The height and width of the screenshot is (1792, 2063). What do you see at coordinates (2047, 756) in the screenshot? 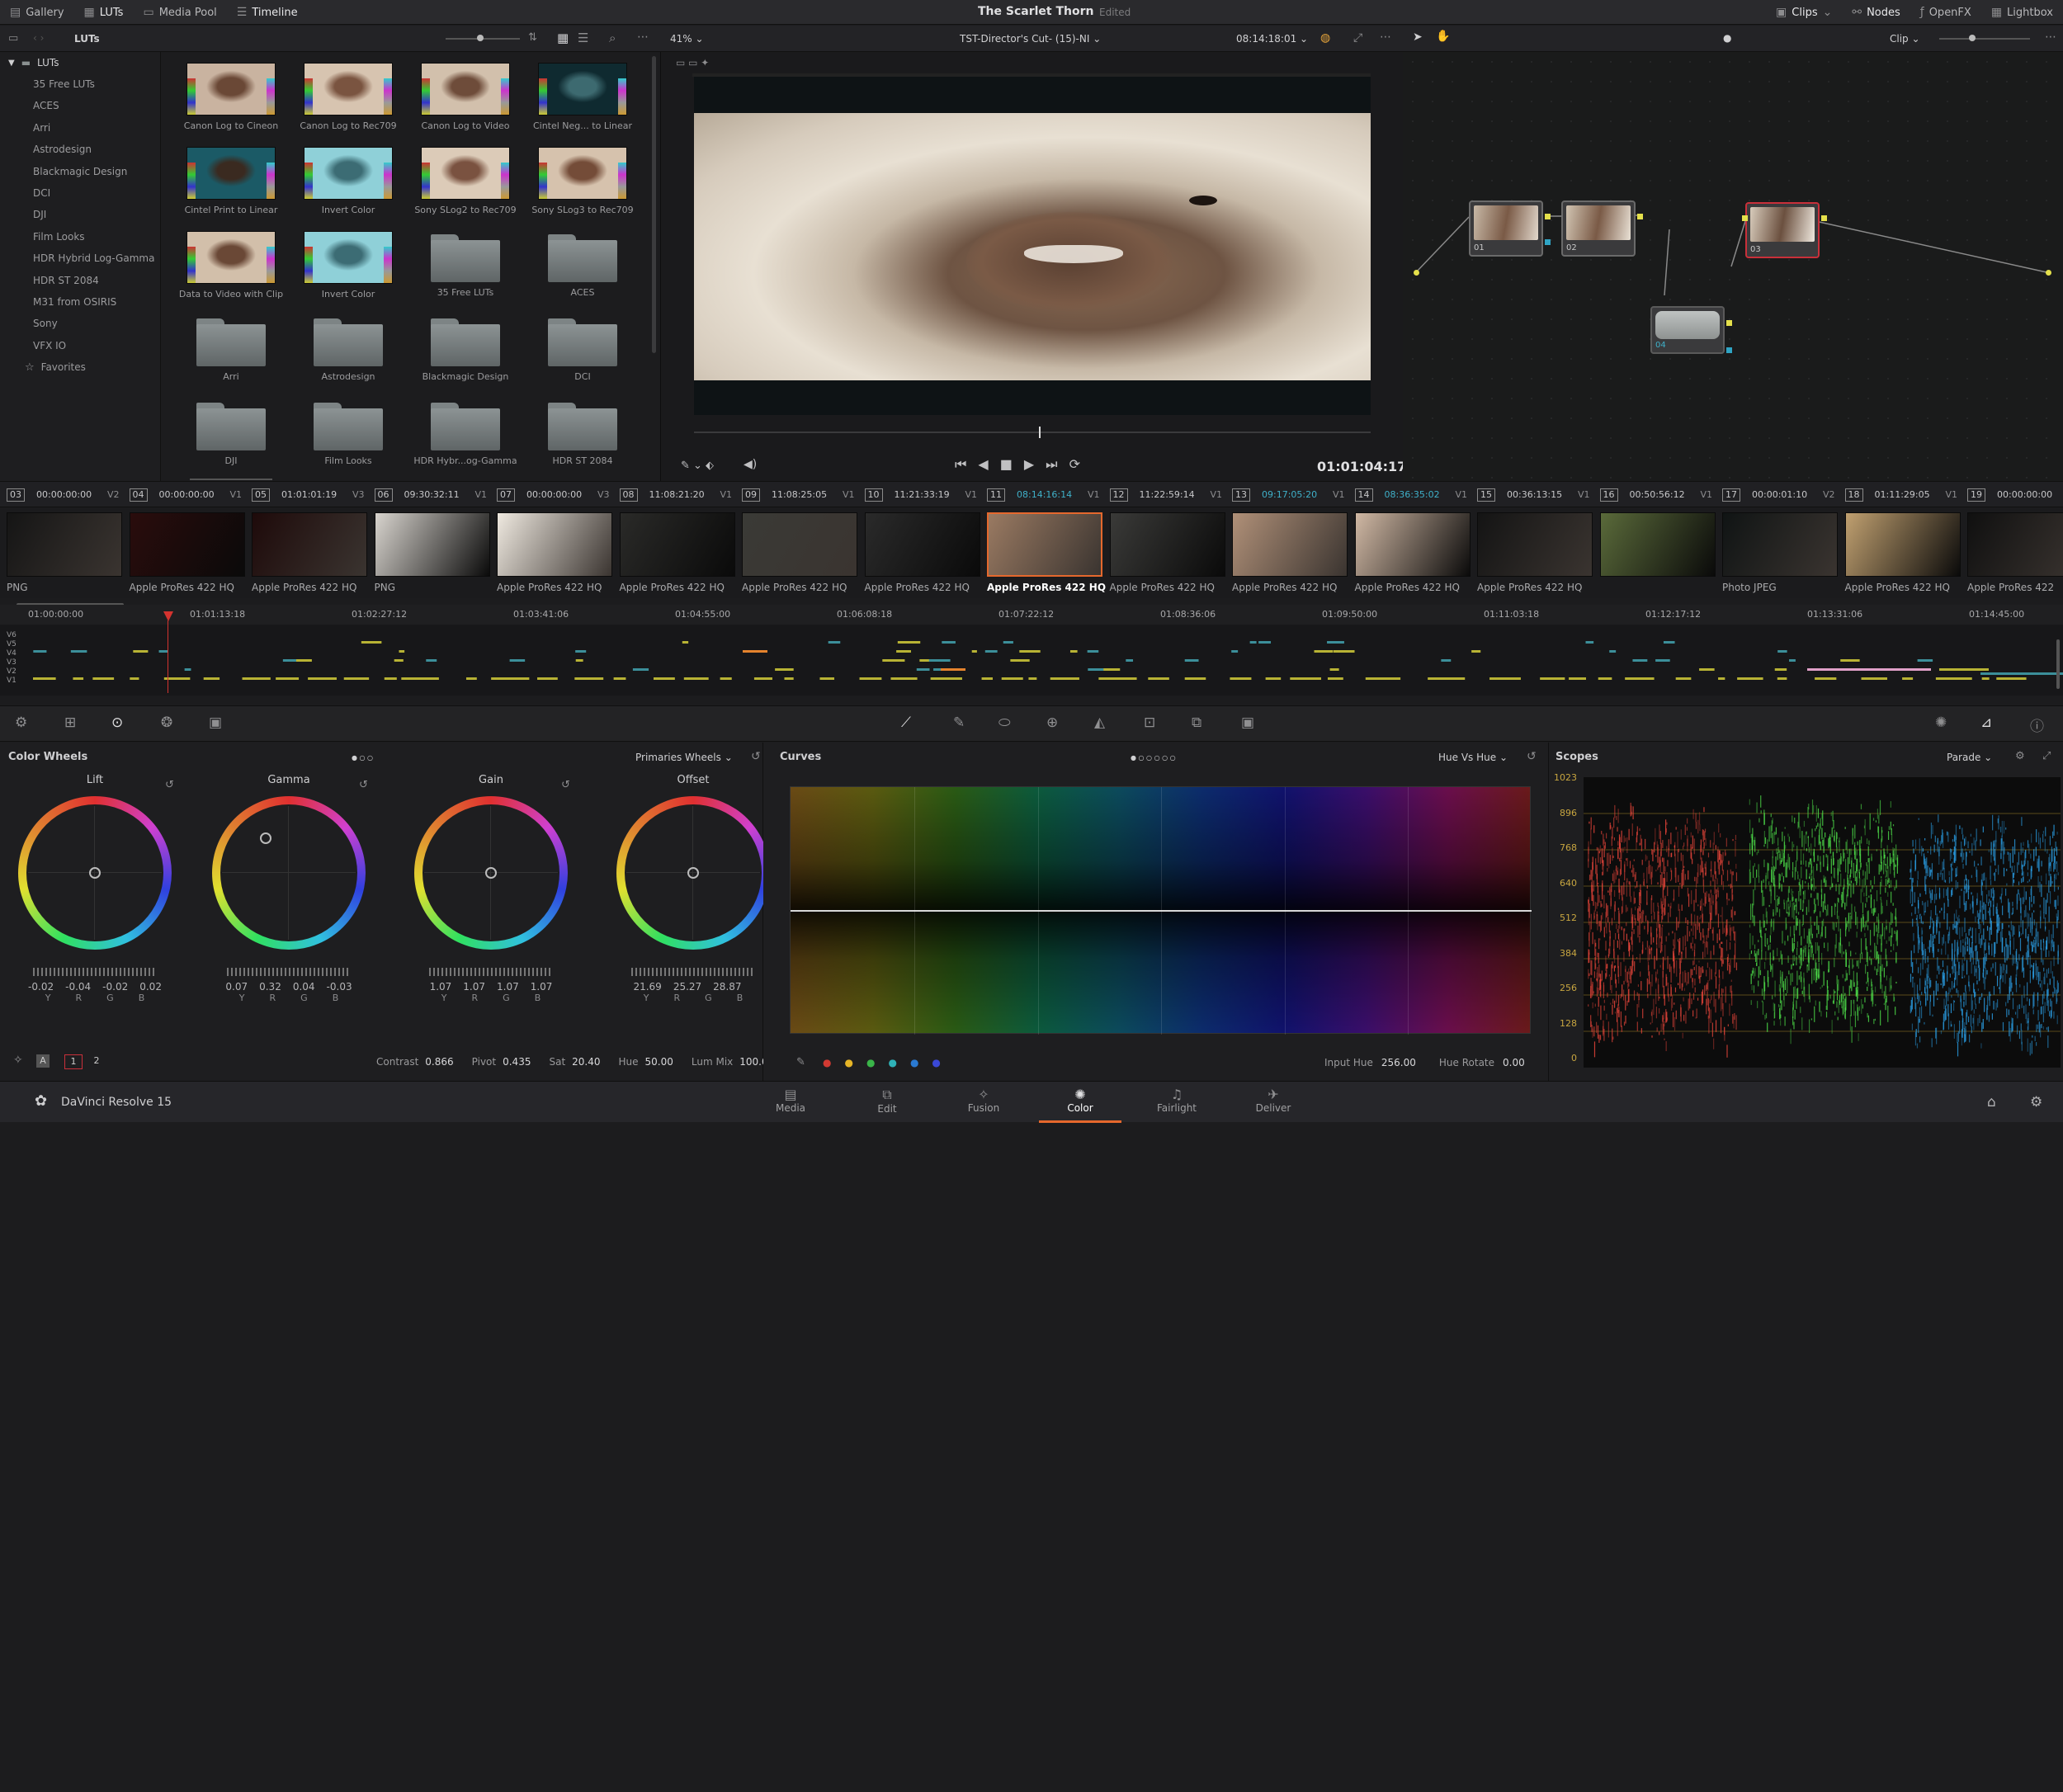
I see `scopes-expand-icon: ⤢` at bounding box center [2047, 756].